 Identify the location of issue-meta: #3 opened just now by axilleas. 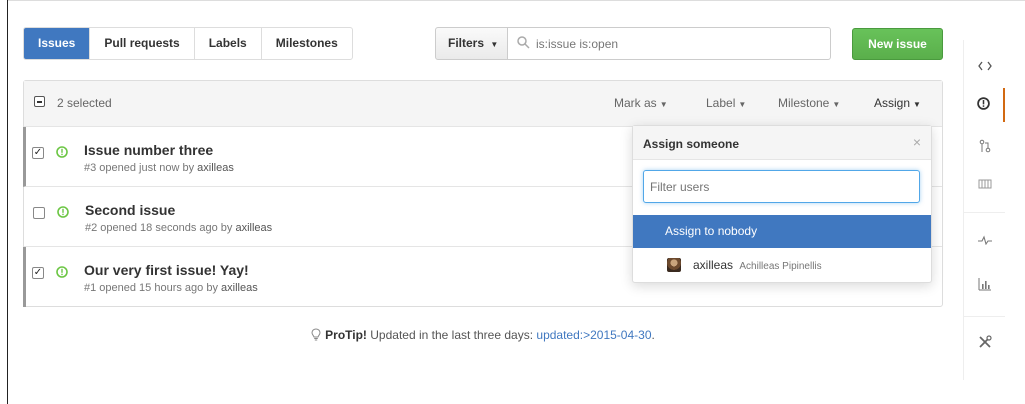
(159, 168).